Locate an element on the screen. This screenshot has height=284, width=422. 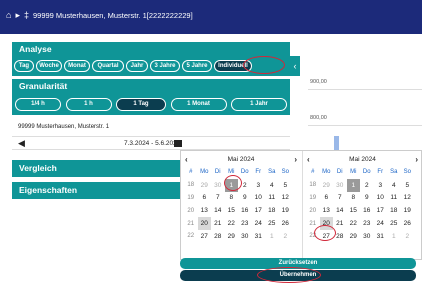
period-button-quartal: Quartal is located at coordinates (108, 66).